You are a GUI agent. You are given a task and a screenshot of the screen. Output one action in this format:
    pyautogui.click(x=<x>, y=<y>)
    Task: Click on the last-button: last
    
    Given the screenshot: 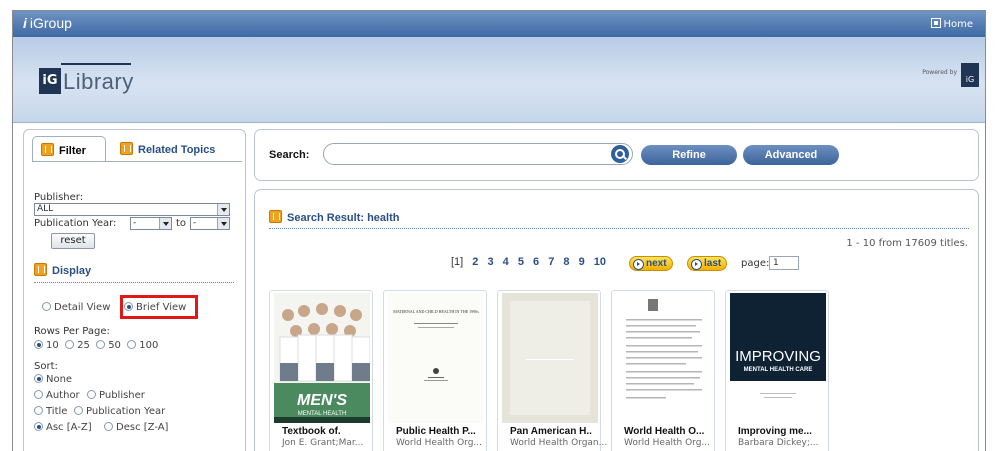 What is the action you would take?
    pyautogui.click(x=707, y=263)
    